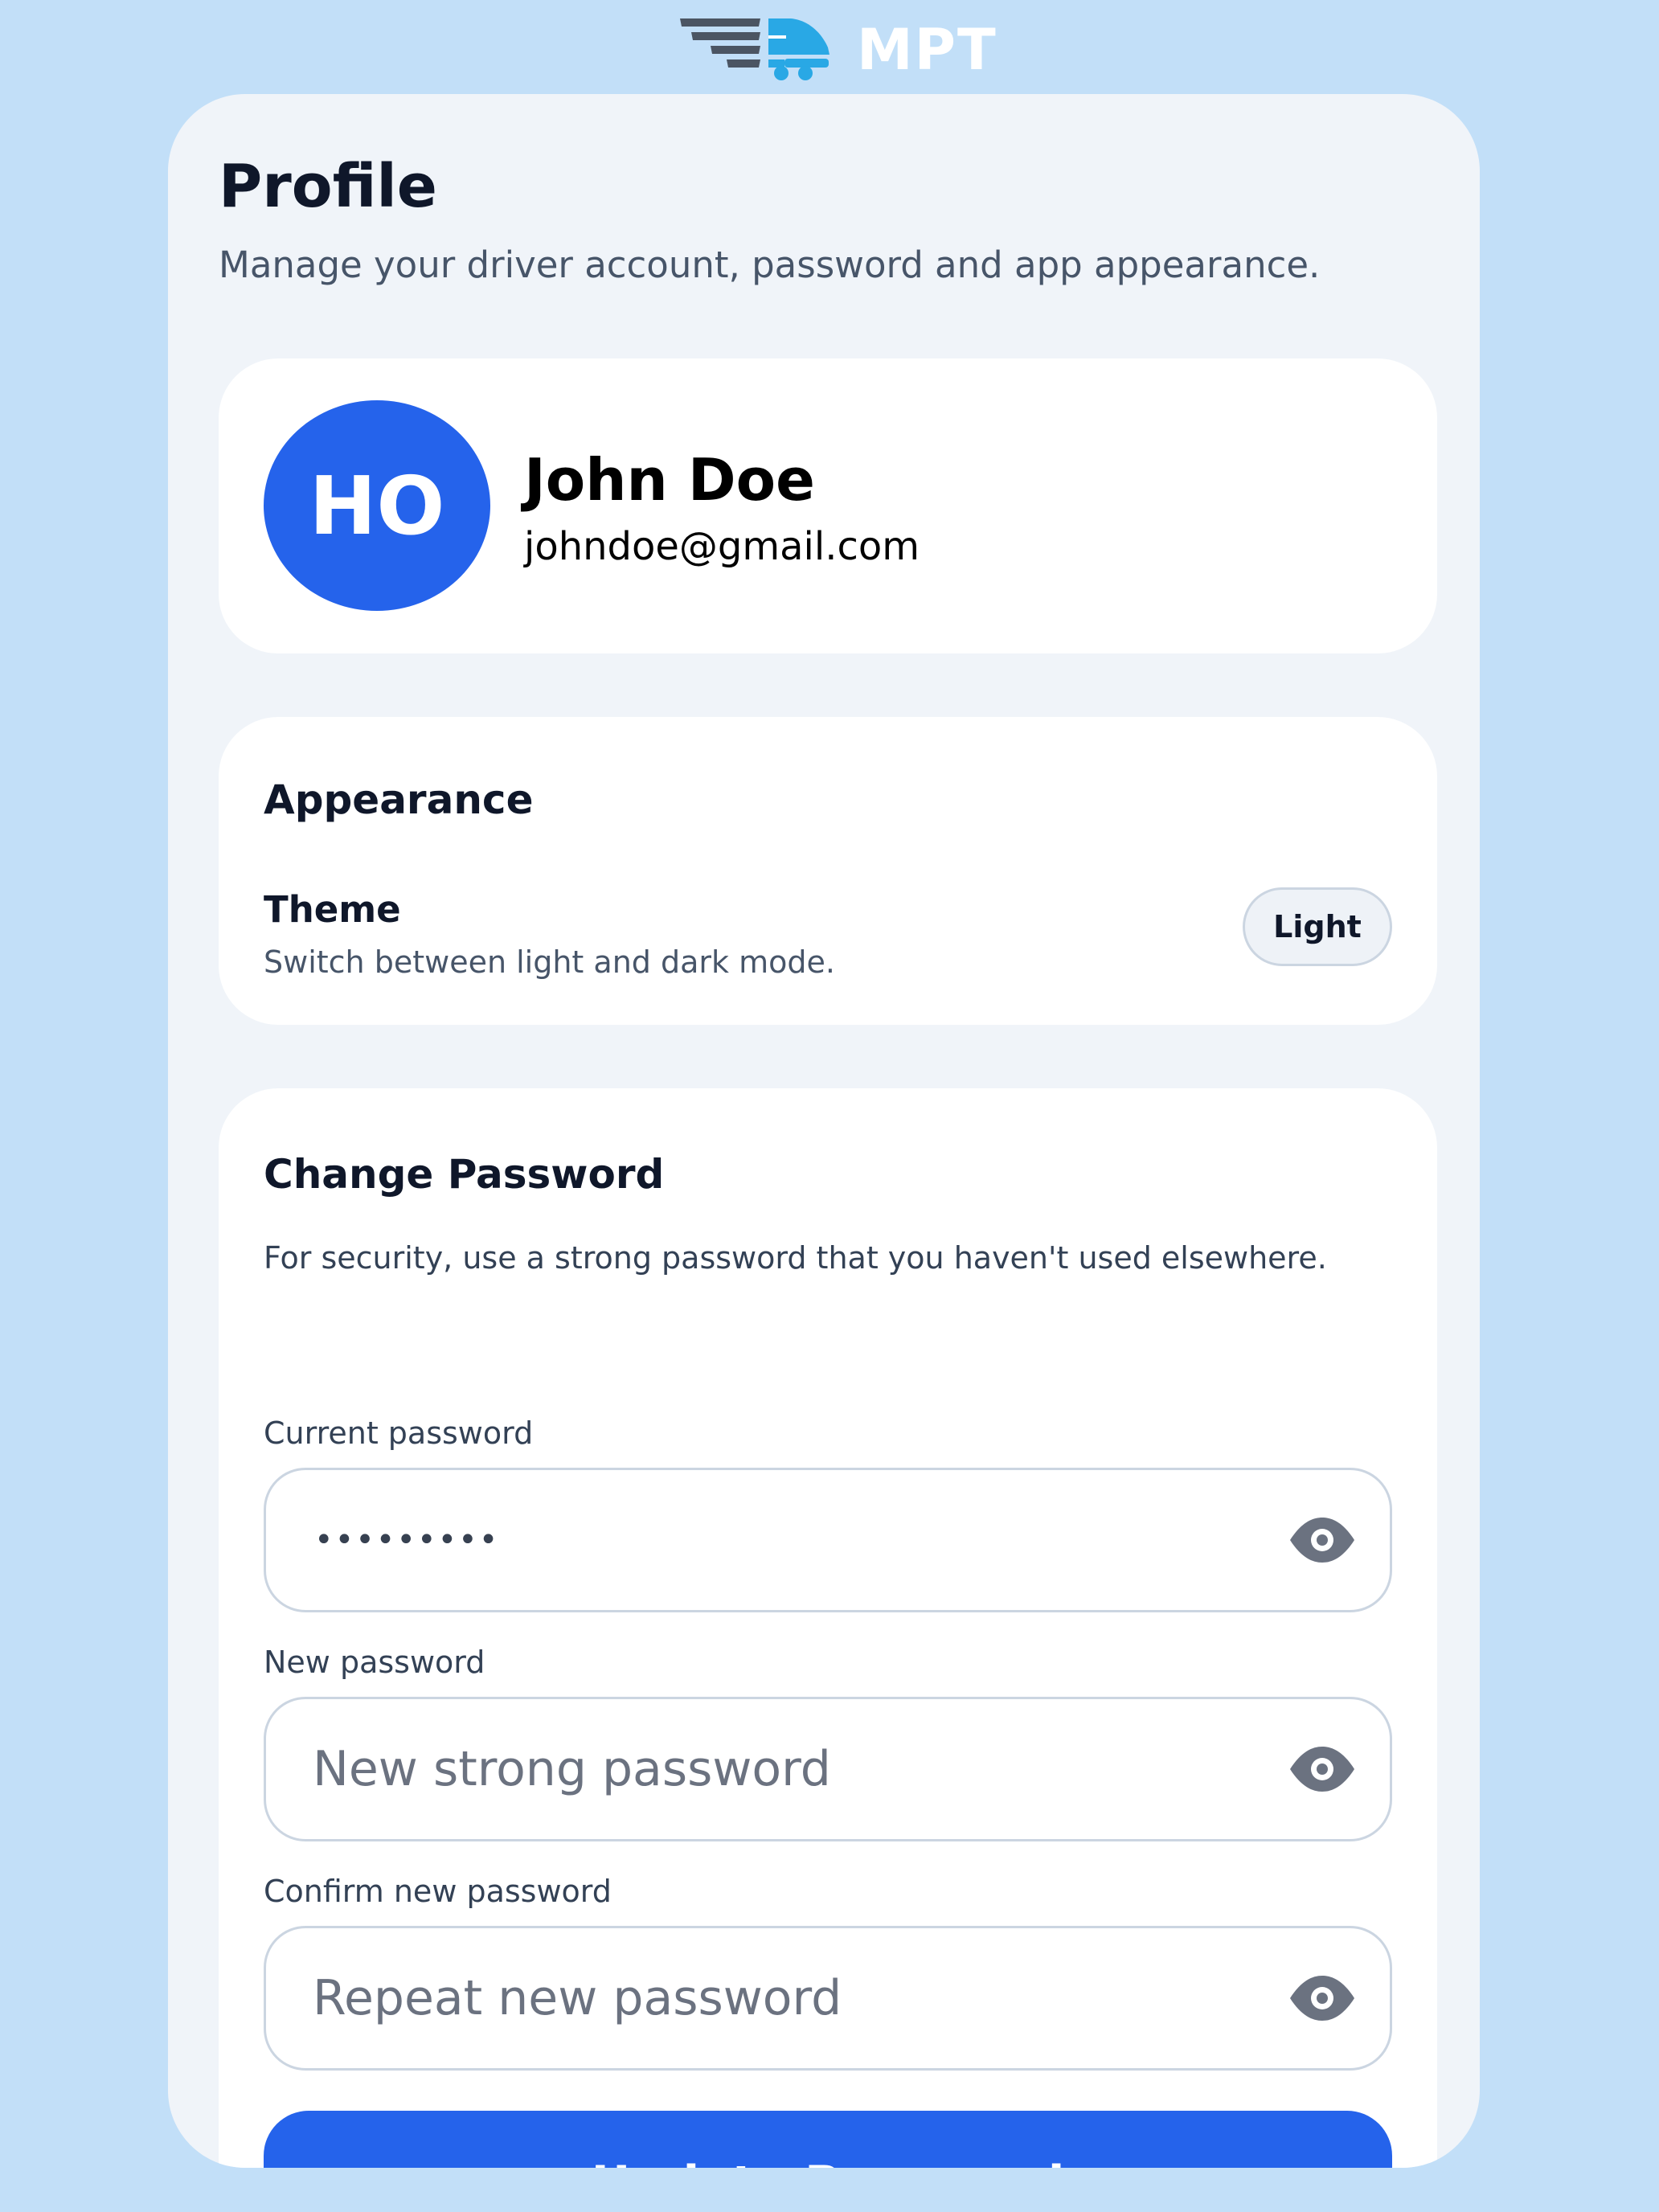 Image resolution: width=1659 pixels, height=2212 pixels. What do you see at coordinates (722, 546) in the screenshot?
I see `user-email: johndoe@gmail.com` at bounding box center [722, 546].